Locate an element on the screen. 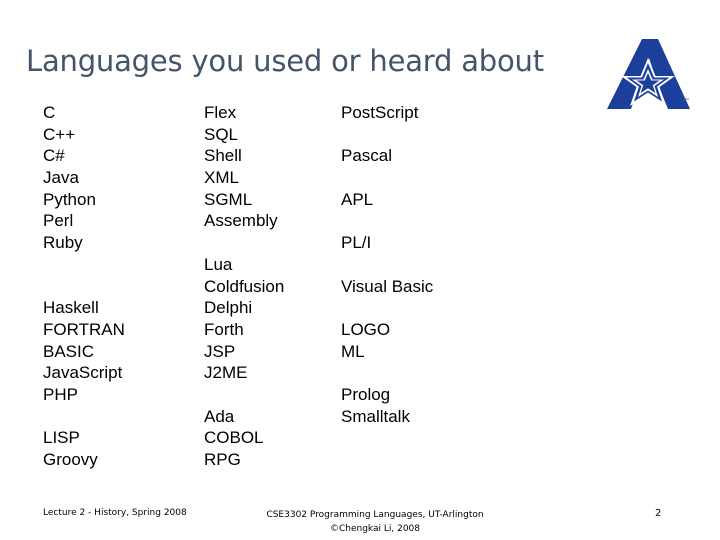  footer-copyright-line: ©Chengkai Li, 2008 is located at coordinates (374, 529).